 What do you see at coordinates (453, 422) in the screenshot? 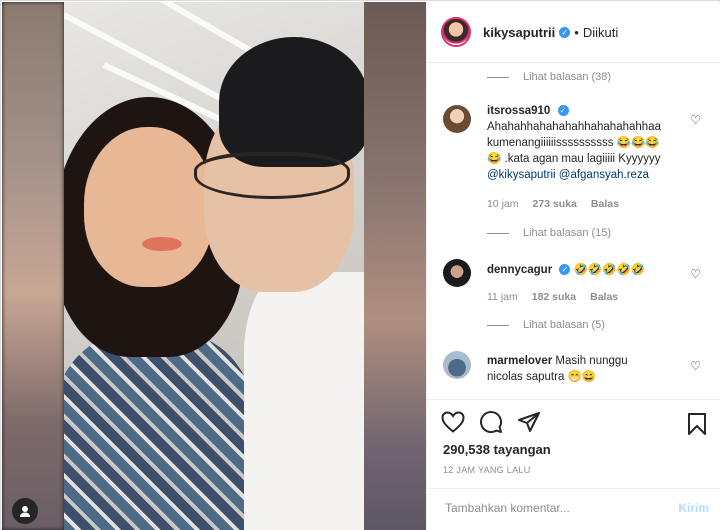
I see `like-heart-icon` at bounding box center [453, 422].